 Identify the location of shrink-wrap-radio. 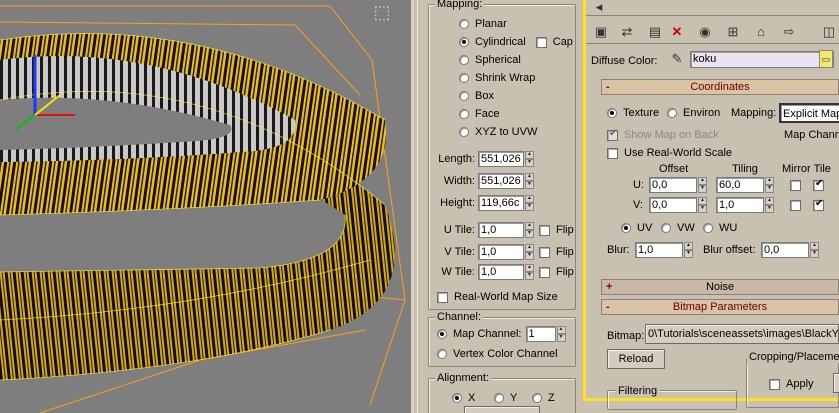
(464, 78).